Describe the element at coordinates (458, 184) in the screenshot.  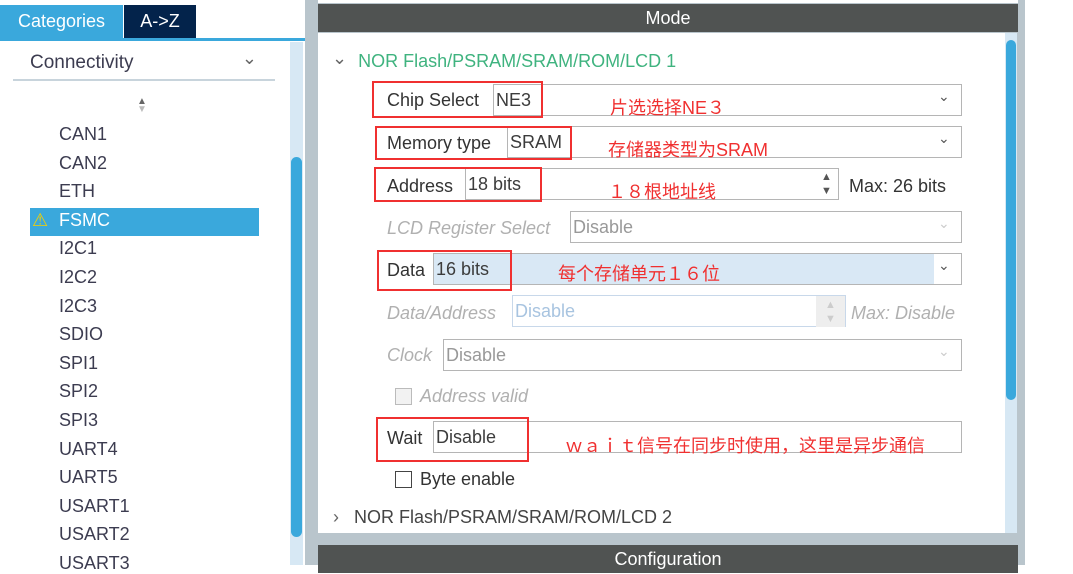
I see `highlight-address` at that location.